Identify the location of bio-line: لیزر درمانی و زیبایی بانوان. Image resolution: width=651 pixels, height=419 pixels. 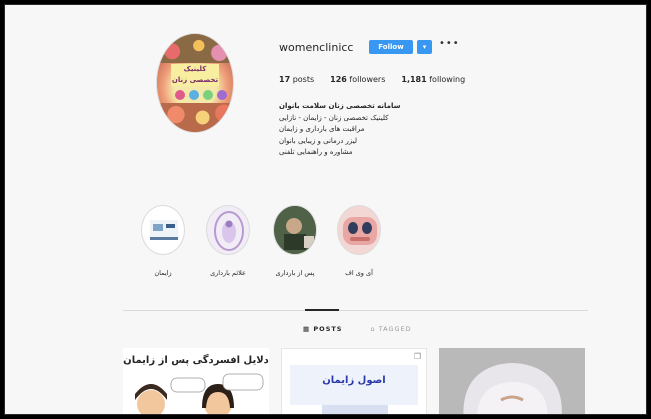
(318, 140).